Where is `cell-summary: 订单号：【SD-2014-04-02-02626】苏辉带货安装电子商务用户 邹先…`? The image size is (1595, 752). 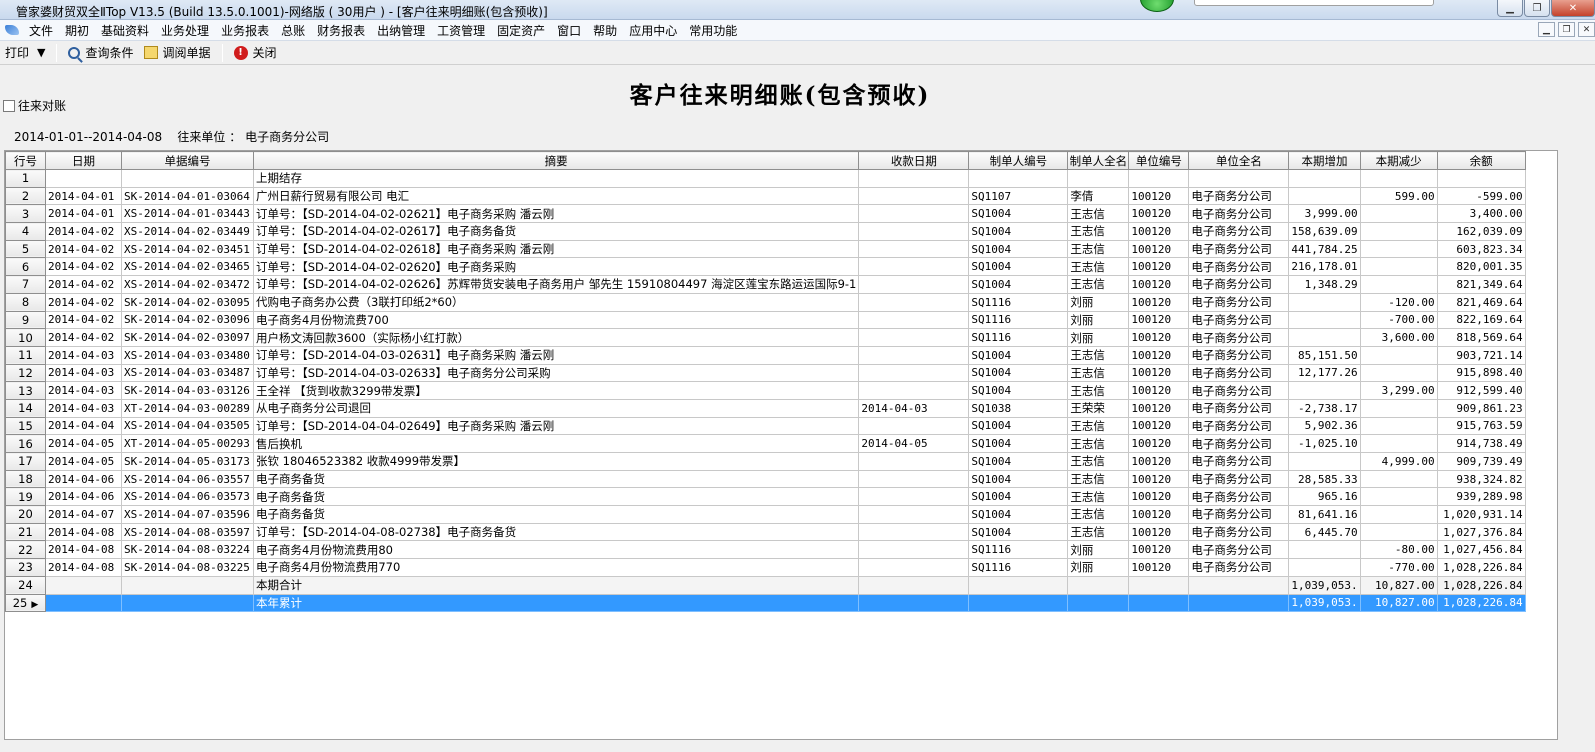 cell-summary: 订单号：【SD-2014-04-02-02626】苏辉带货安装电子商务用户 邹先… is located at coordinates (556, 284).